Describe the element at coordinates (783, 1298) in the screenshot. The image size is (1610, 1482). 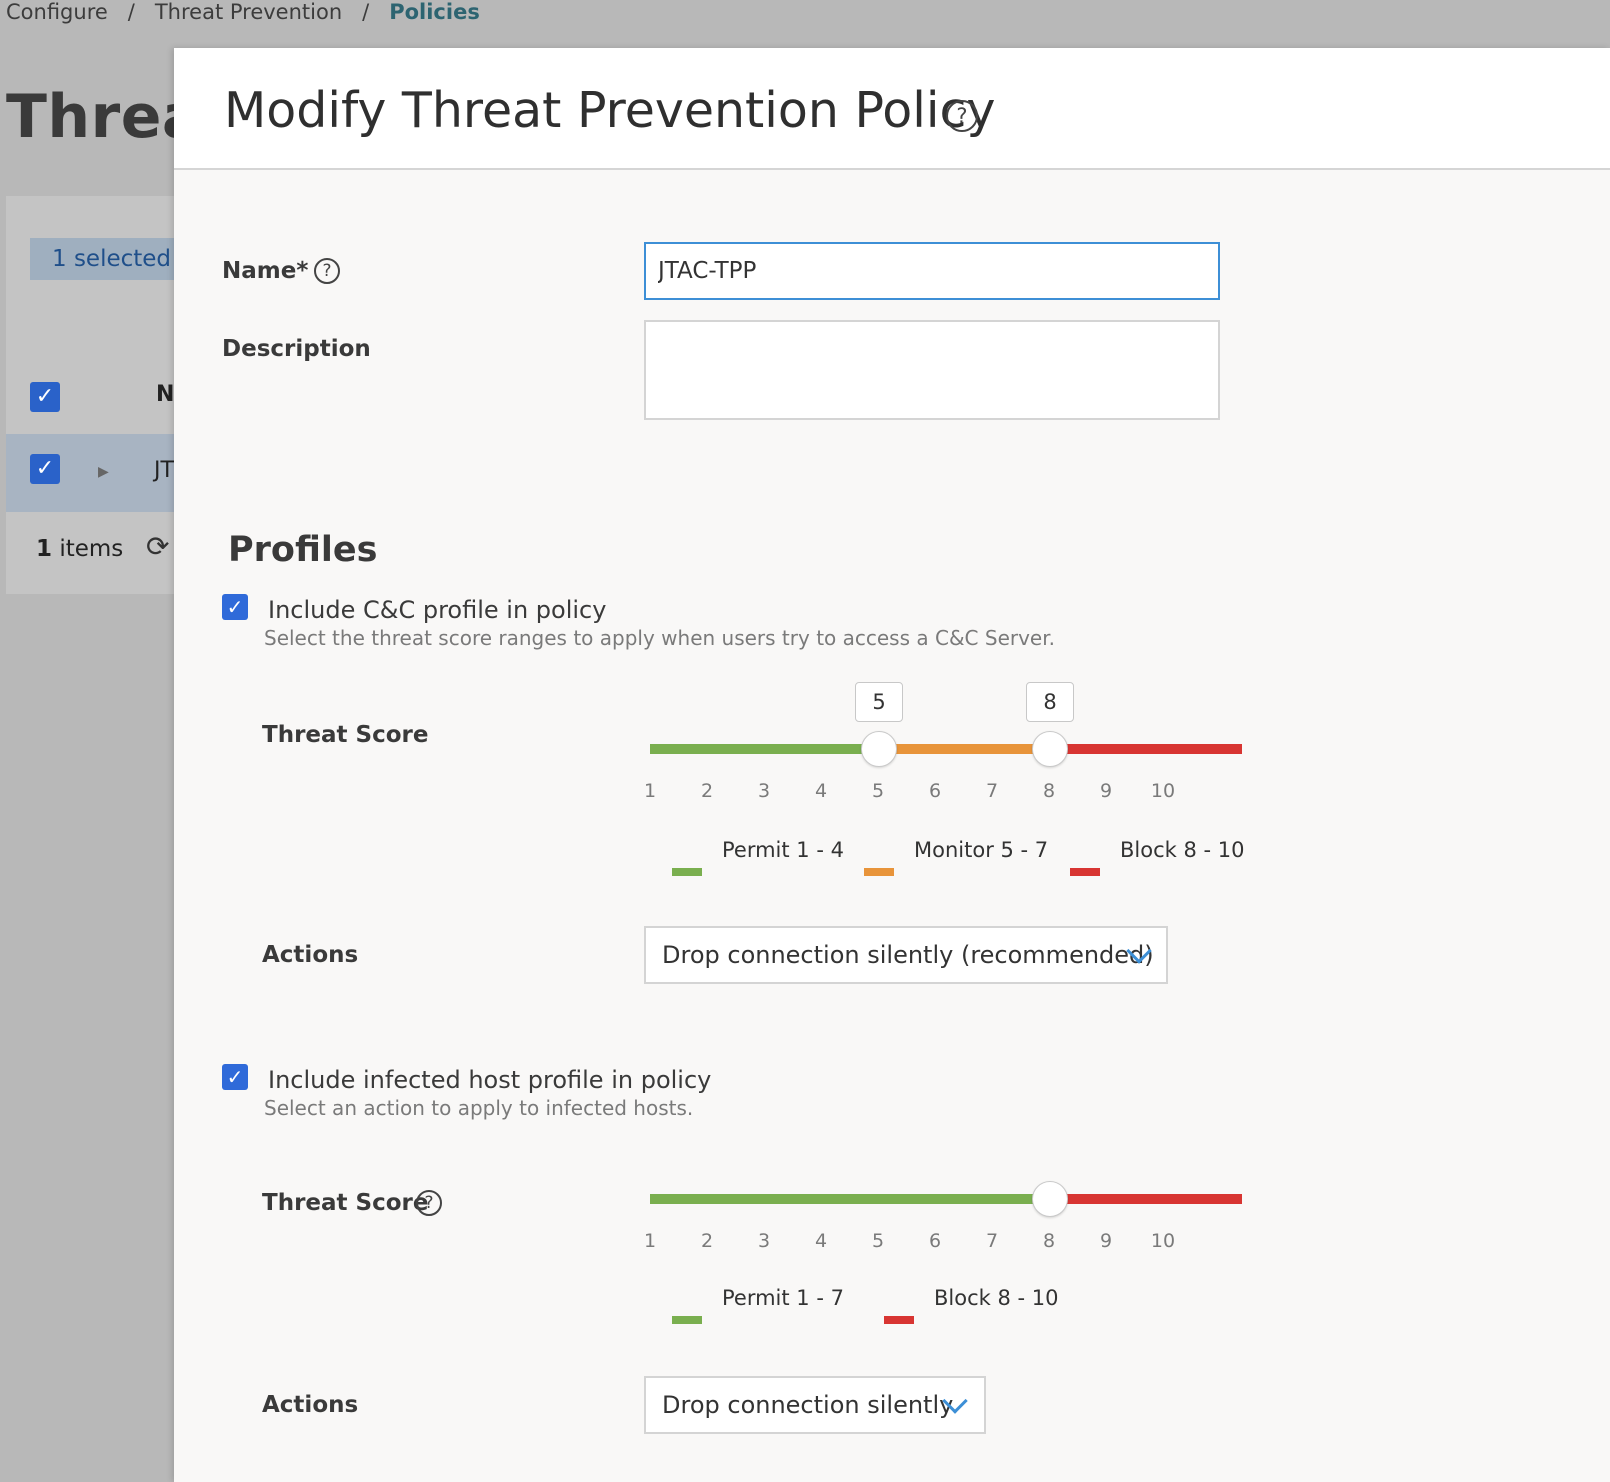
I see `legend-permit: Permit 1 - 7` at that location.